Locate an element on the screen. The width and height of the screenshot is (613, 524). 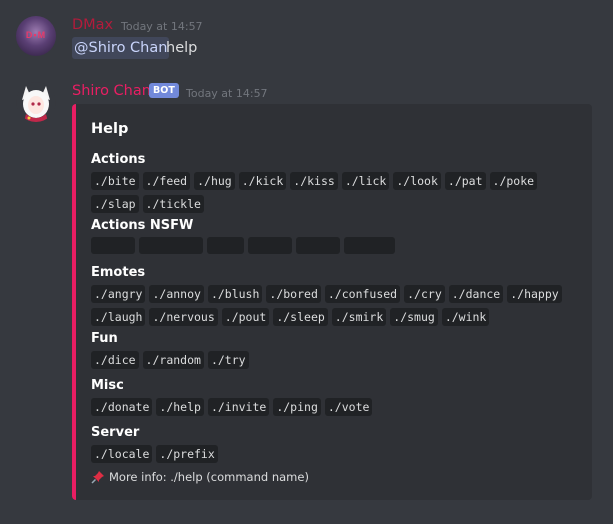
command-code: ./prefix is located at coordinates (187, 454).